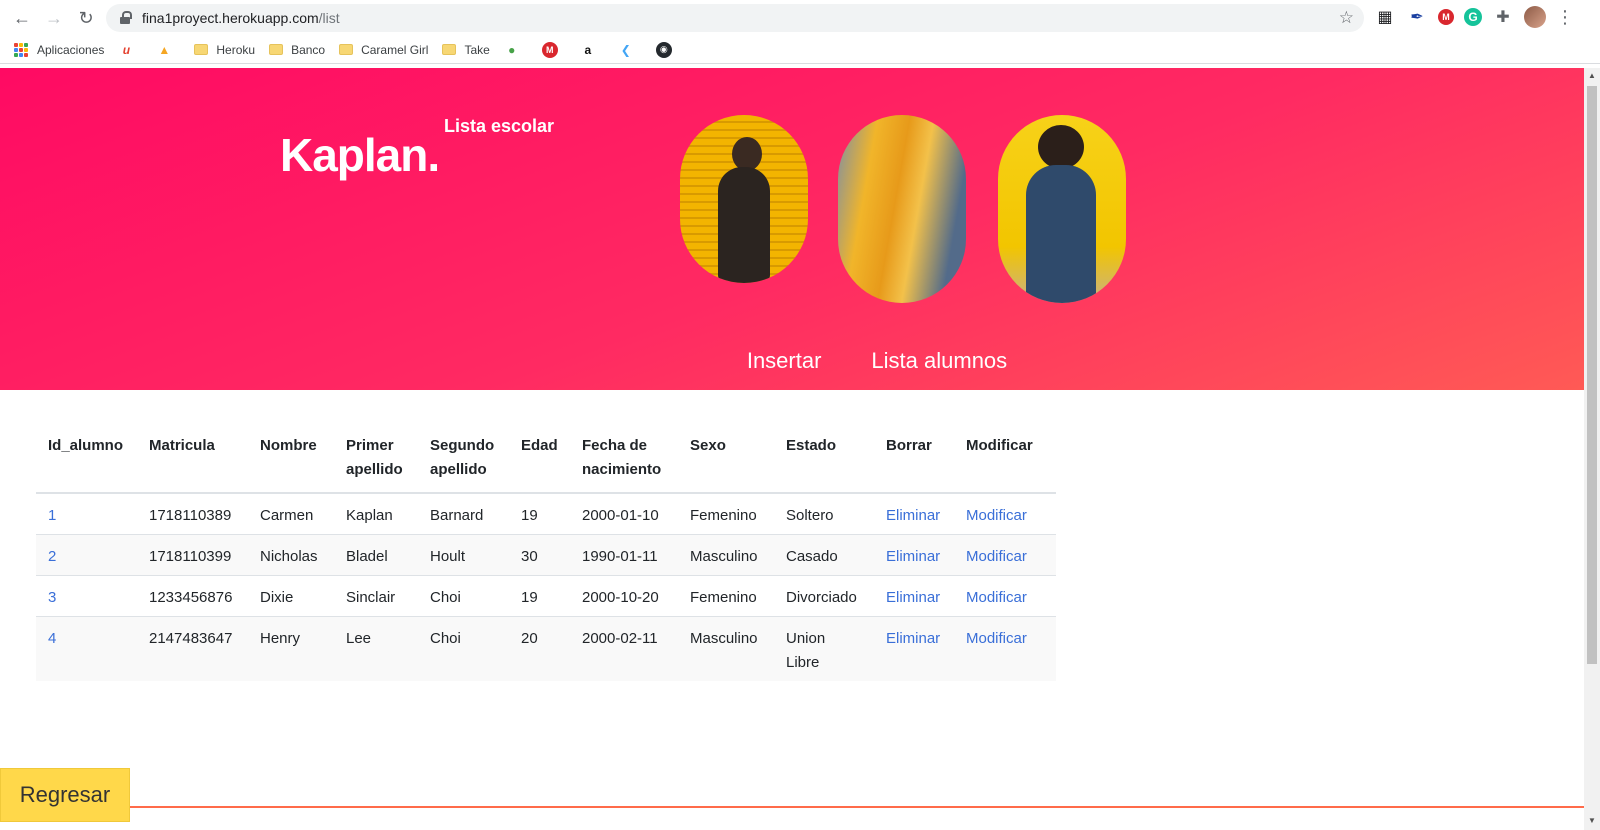 The width and height of the screenshot is (1600, 830). I want to click on bookmark-mongodb: ●, so click(516, 50).